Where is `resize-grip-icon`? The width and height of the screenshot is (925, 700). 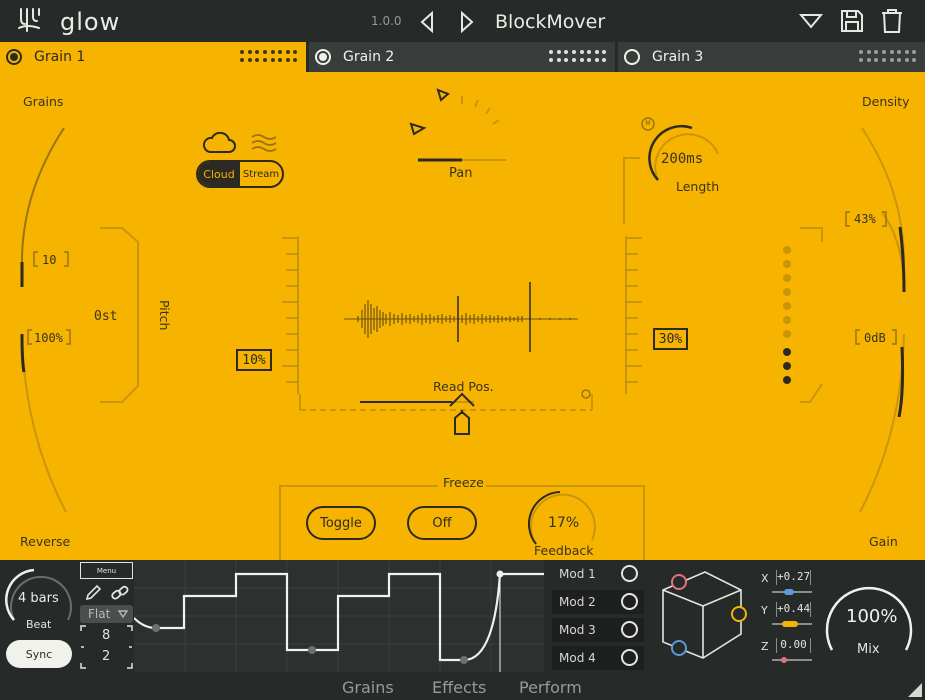
resize-grip-icon is located at coordinates (915, 690).